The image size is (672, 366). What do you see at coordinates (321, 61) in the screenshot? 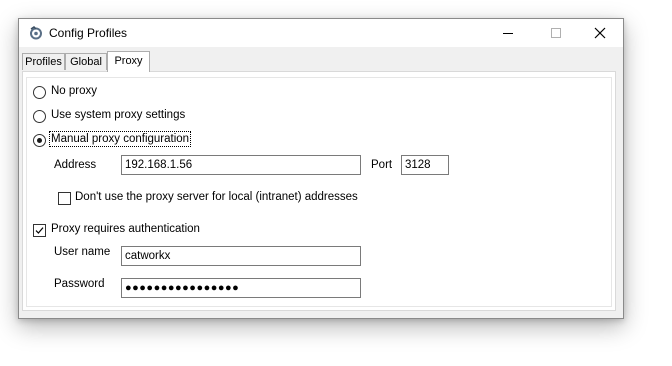
I see `tab-strip: Profiles Global Proxy` at bounding box center [321, 61].